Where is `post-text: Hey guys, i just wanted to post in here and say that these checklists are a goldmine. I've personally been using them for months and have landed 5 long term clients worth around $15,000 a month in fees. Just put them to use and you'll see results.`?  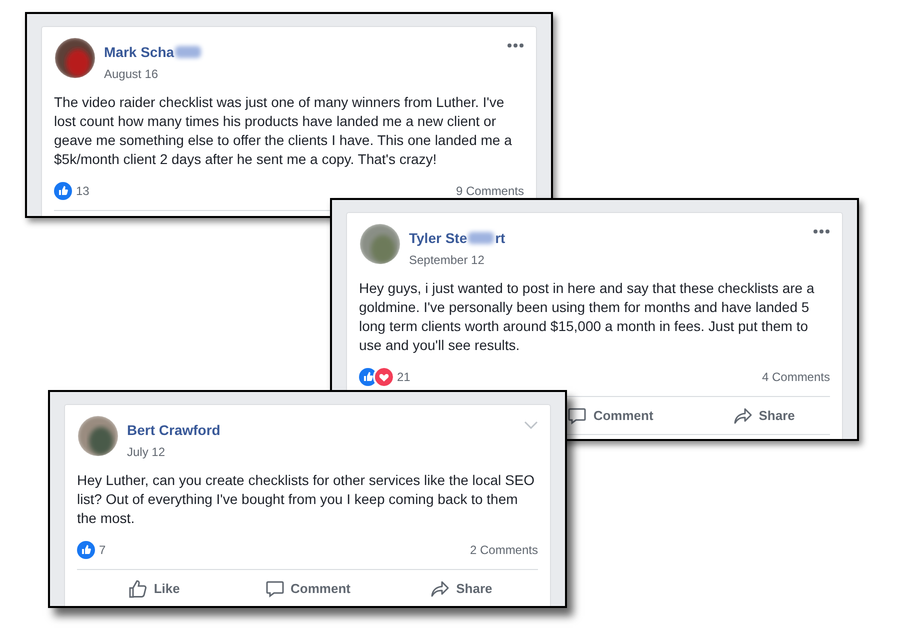
post-text: Hey guys, i just wanted to post in here and say that these checklists are a goldmine. I've personally been using them for months and have landed 5 long term clients worth around $15,000 a month in fees. Just put them to use and you'll see results. is located at coordinates (587, 317).